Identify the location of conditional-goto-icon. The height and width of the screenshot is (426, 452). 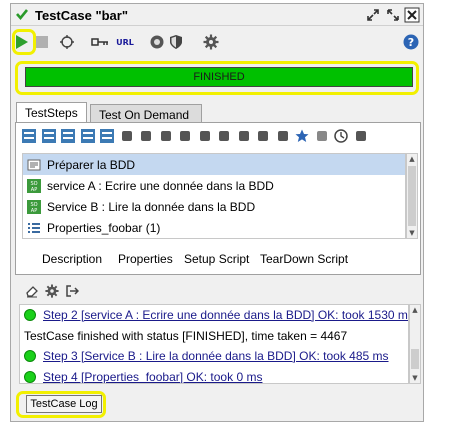
(185, 136).